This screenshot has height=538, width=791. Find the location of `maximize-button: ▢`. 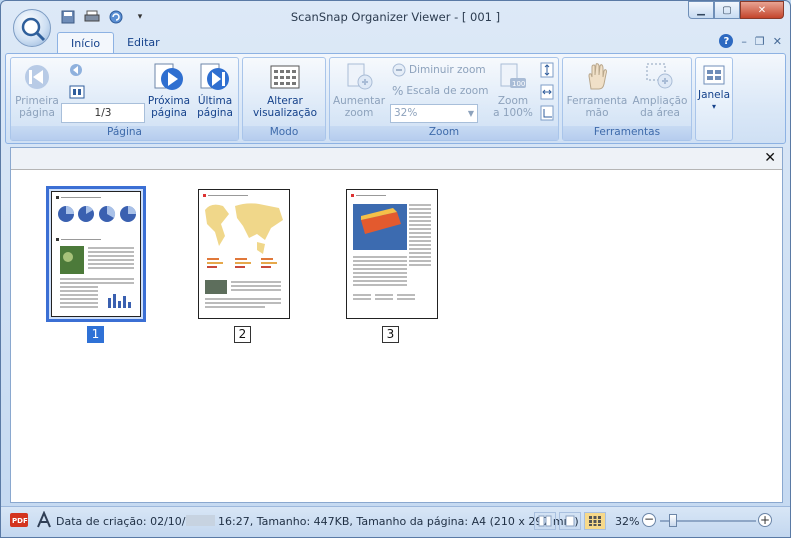

maximize-button: ▢ is located at coordinates (727, 10).